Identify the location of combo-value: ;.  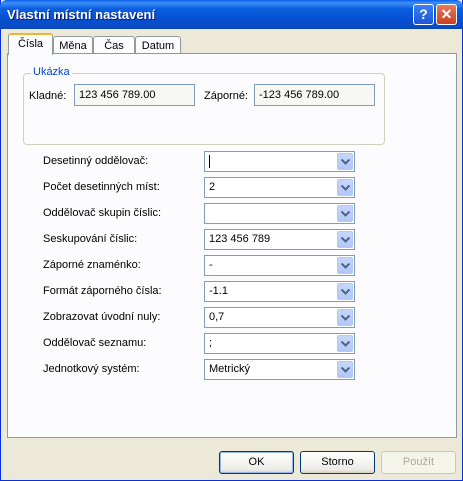
(211, 343).